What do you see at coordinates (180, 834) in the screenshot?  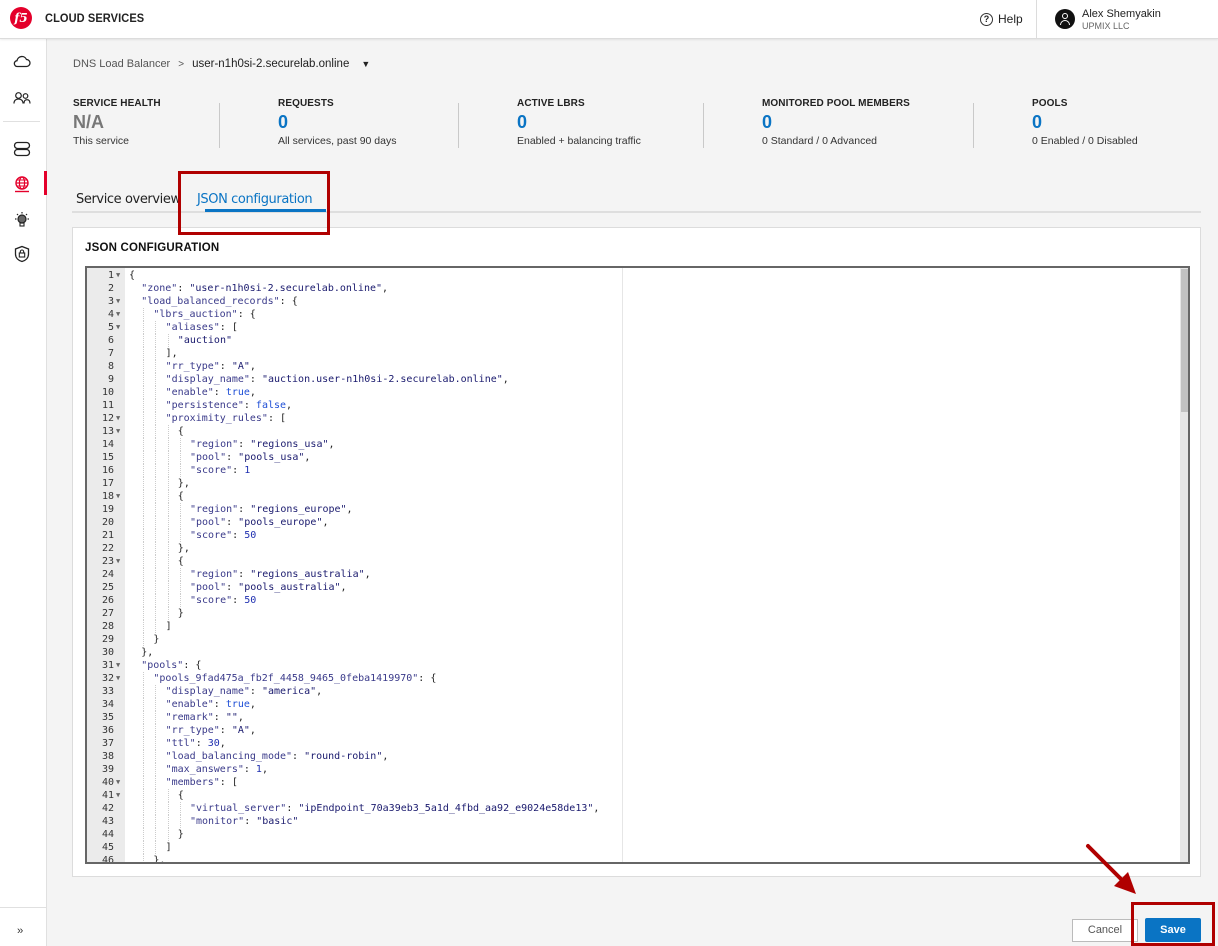 I see `code-text: }` at bounding box center [180, 834].